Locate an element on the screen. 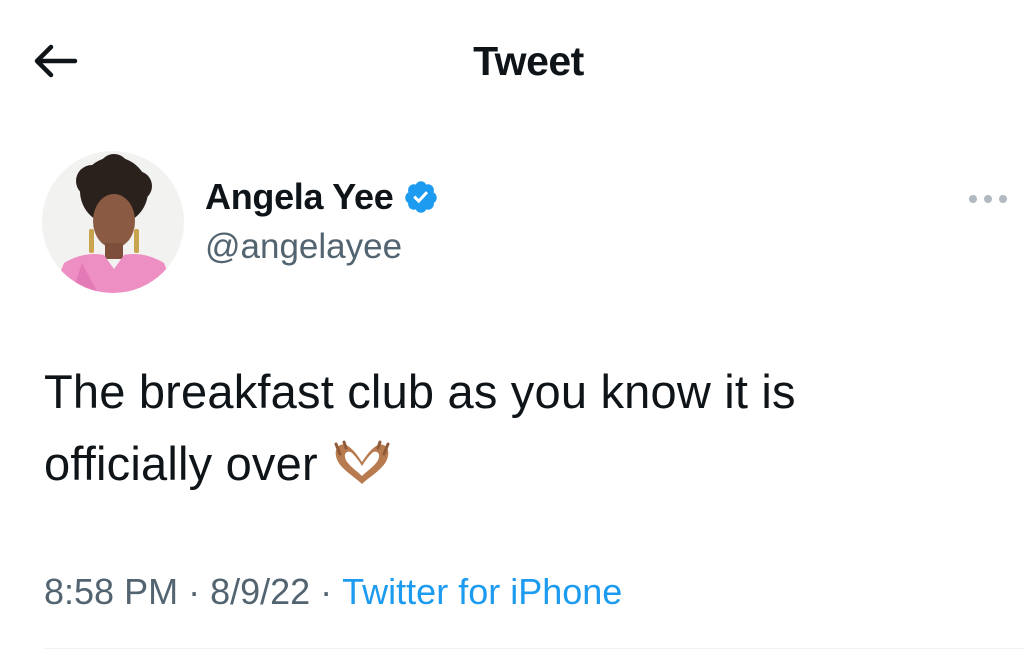  tweet-text-line2: officially over is located at coordinates (181, 463).